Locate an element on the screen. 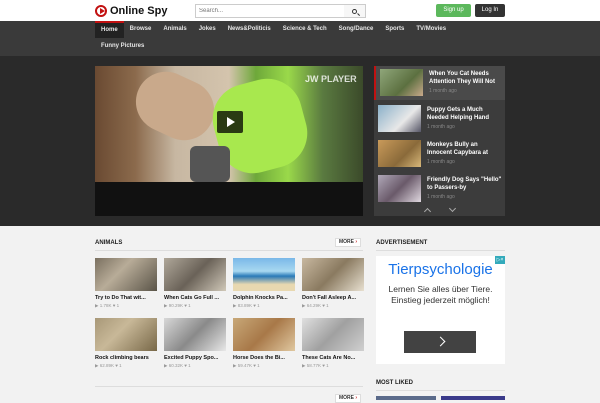 The width and height of the screenshot is (600, 403). card-meta: ▶ 64.29K ♥ 1 is located at coordinates (315, 305).